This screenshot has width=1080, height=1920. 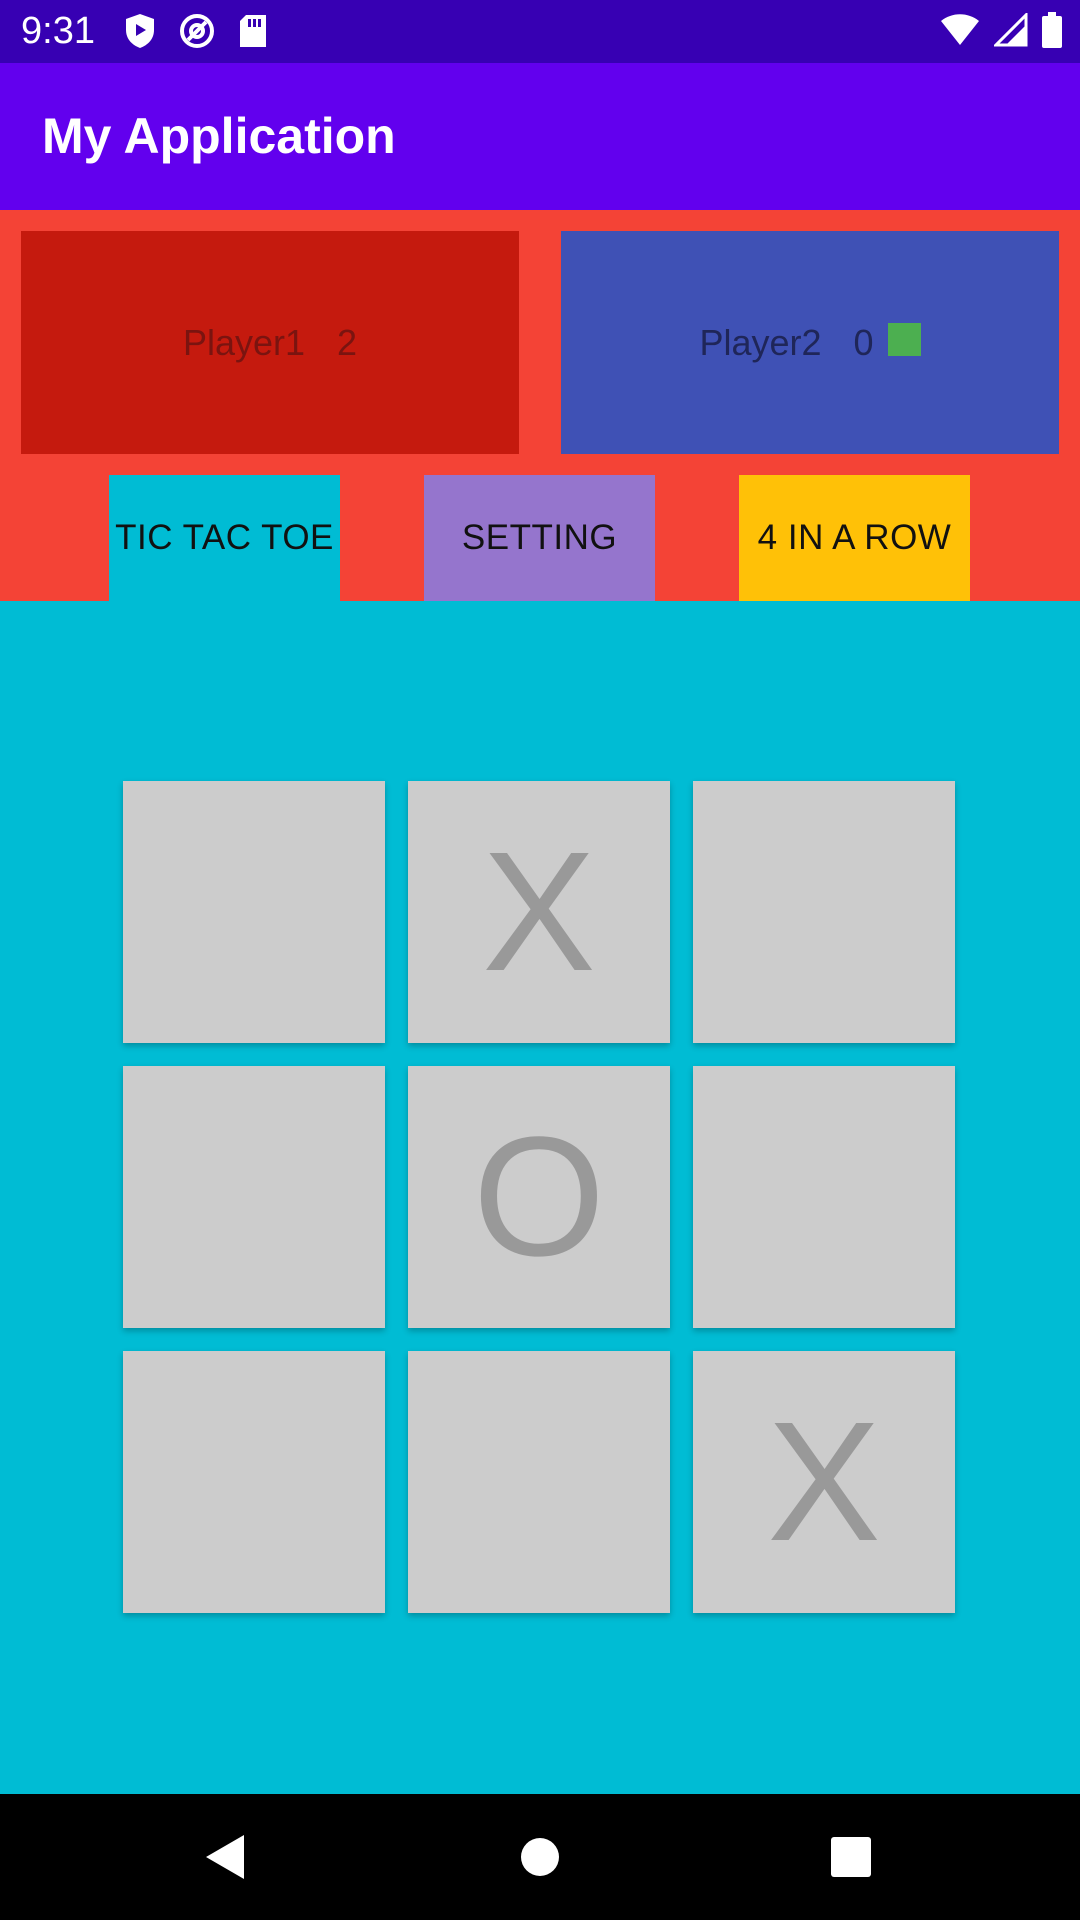 I want to click on at-icon, so click(x=197, y=31).